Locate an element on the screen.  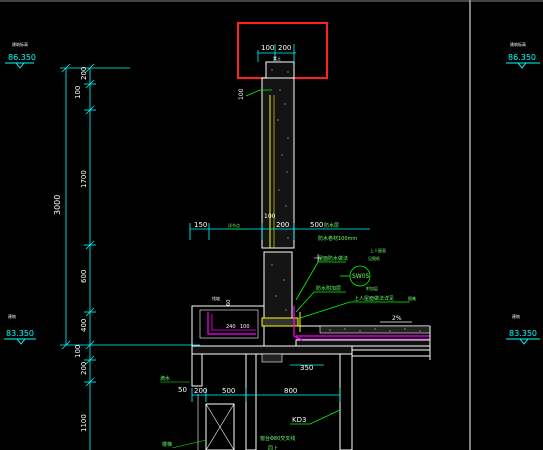
elevation-marker-bottom-left: 建筑 83.350 is located at coordinates (20, 329).